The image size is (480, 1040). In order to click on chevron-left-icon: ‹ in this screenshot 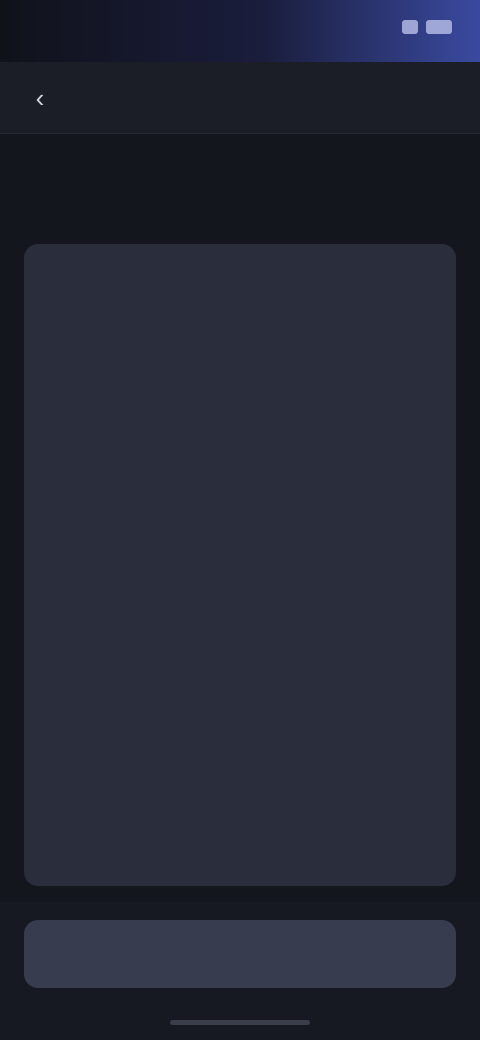, I will do `click(40, 97)`.